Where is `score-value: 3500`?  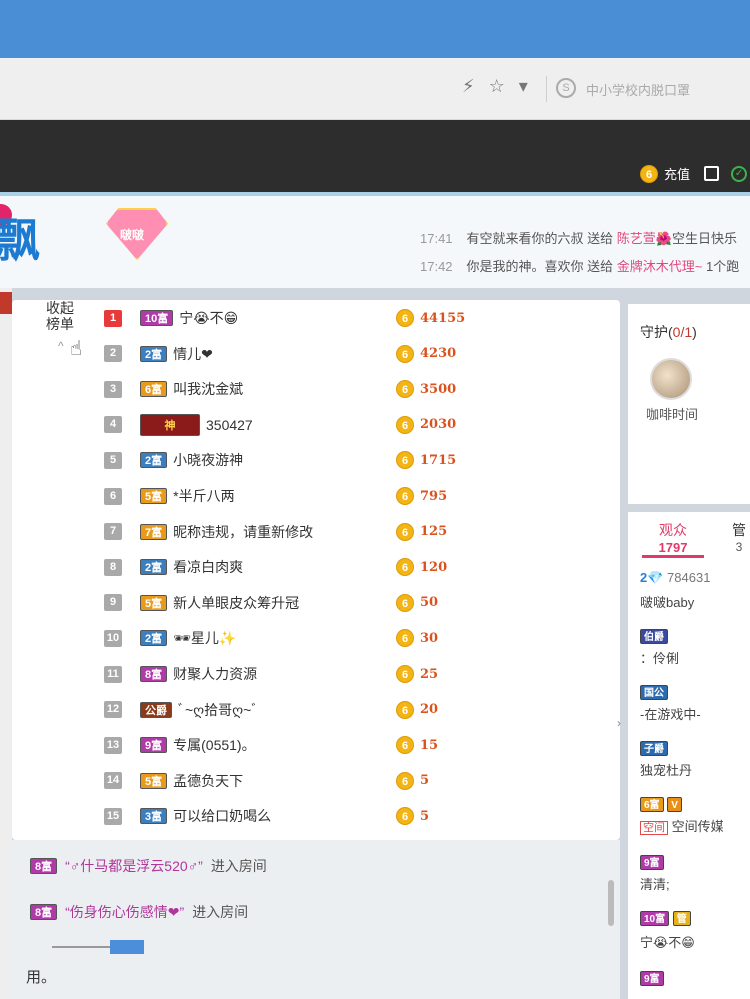 score-value: 3500 is located at coordinates (438, 389).